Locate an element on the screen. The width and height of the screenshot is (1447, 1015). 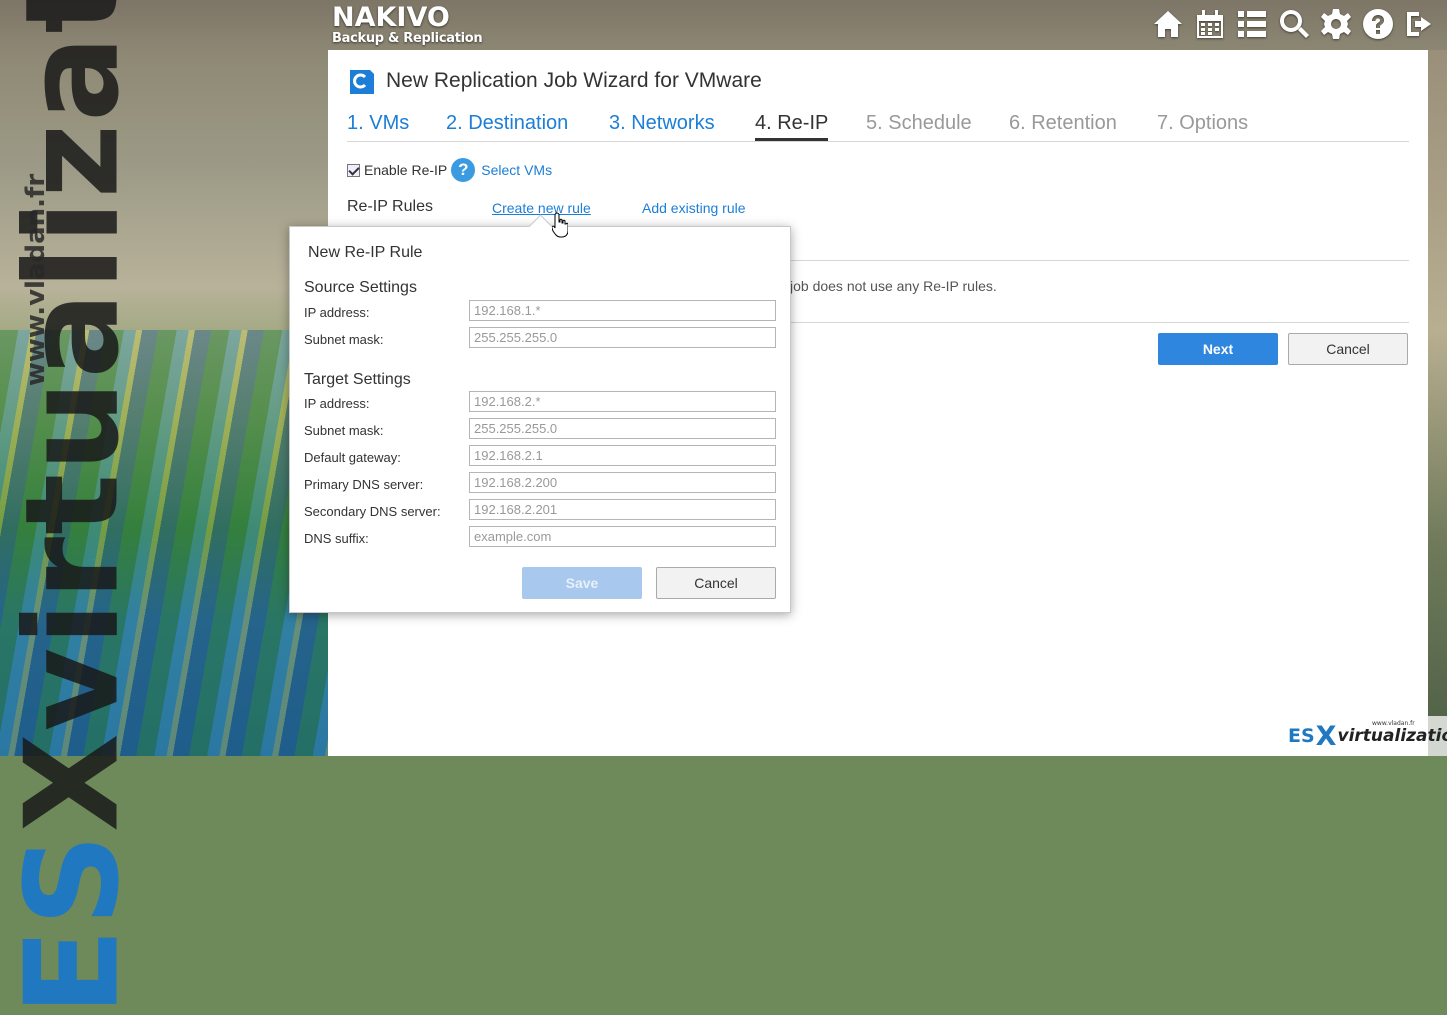
dns-suffix-input: example.com is located at coordinates (622, 536).